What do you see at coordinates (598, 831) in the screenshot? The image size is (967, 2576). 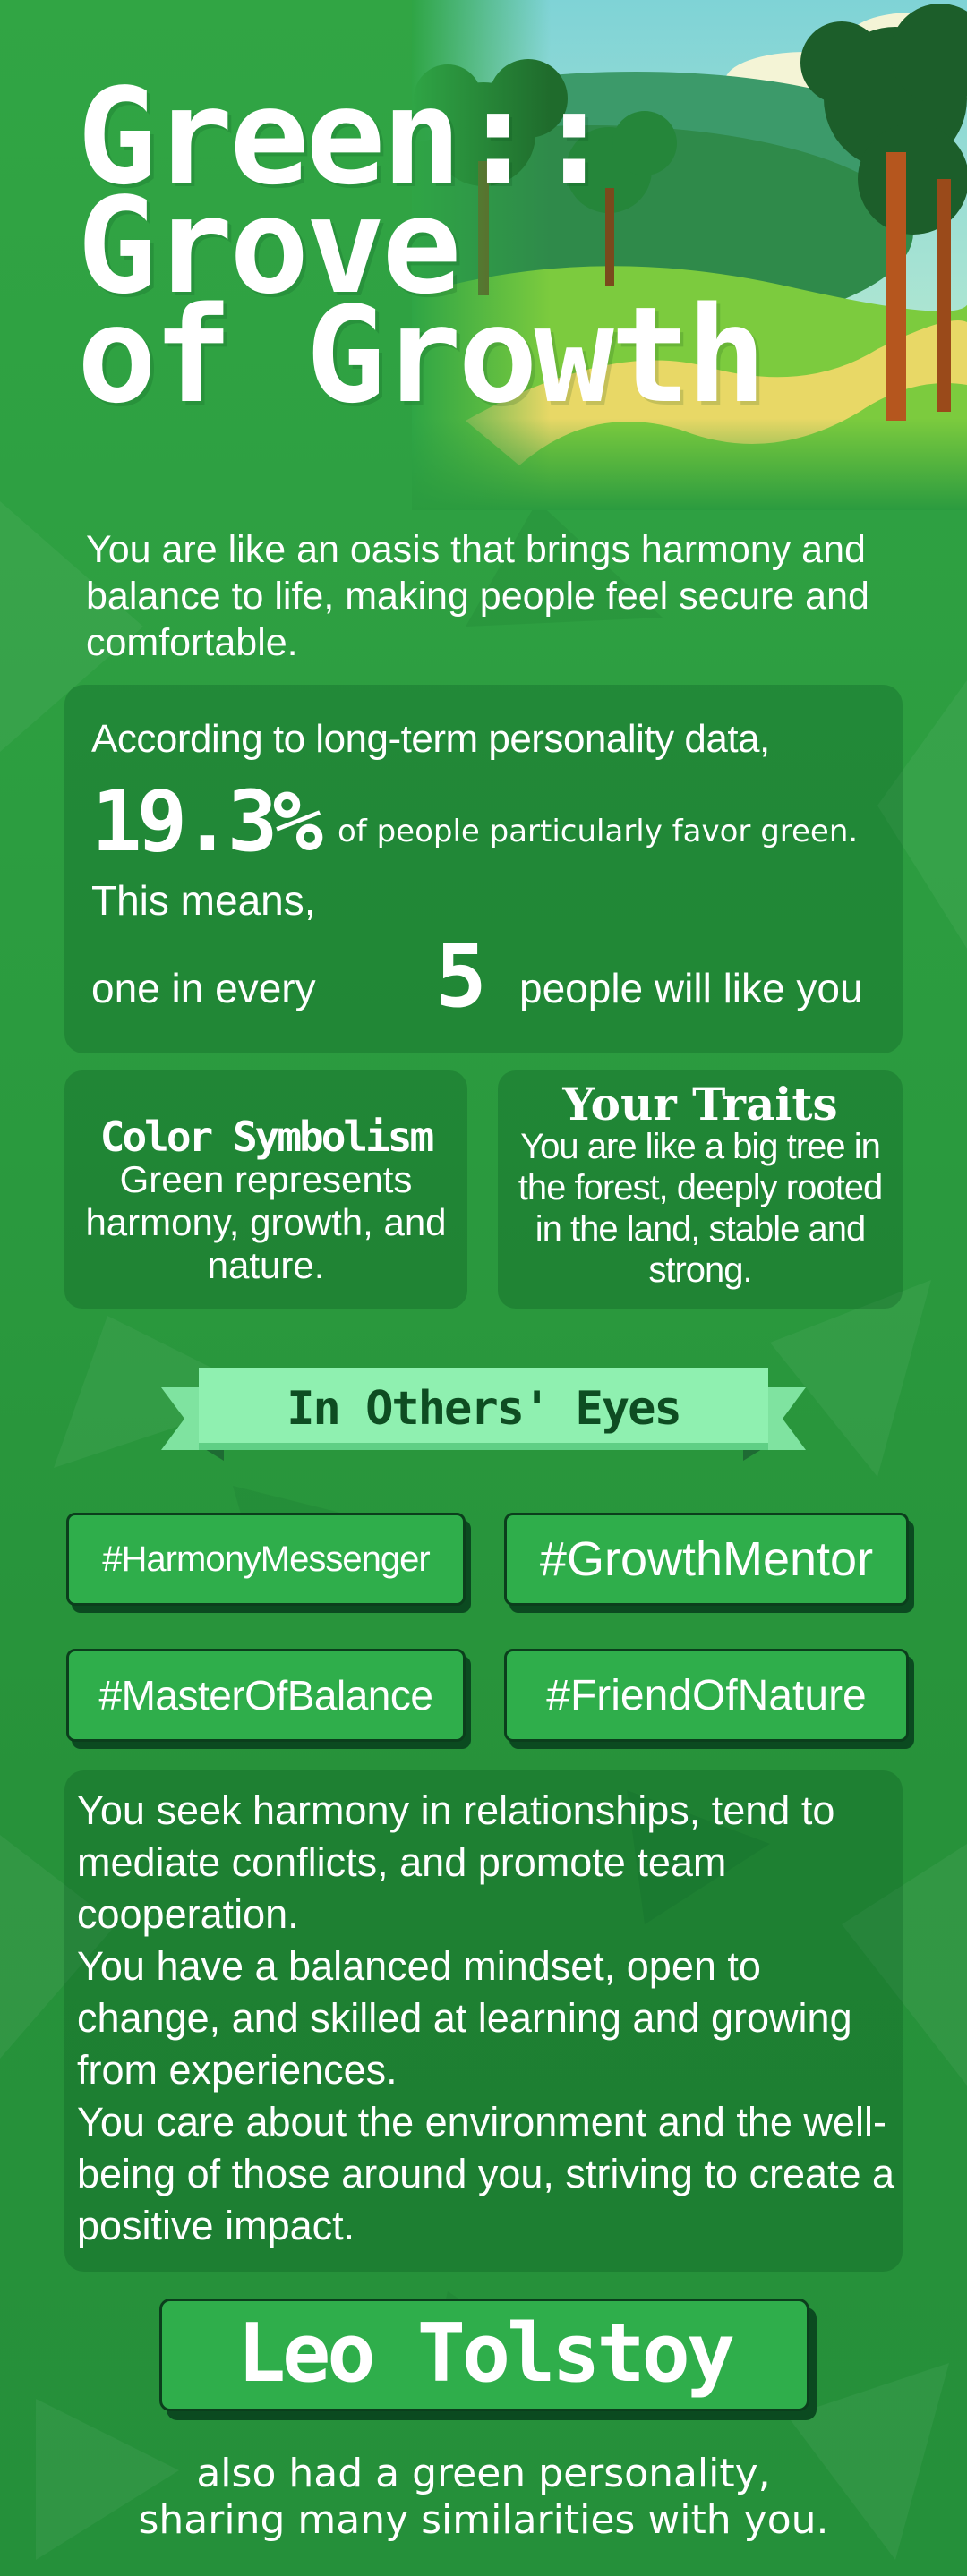 I see `stat-percent-caption: of people particularly favor green.` at bounding box center [598, 831].